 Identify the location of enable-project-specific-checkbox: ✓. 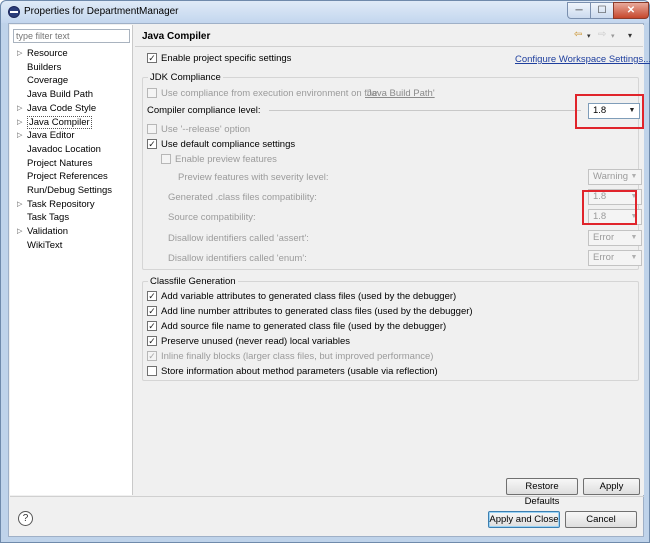
(152, 58).